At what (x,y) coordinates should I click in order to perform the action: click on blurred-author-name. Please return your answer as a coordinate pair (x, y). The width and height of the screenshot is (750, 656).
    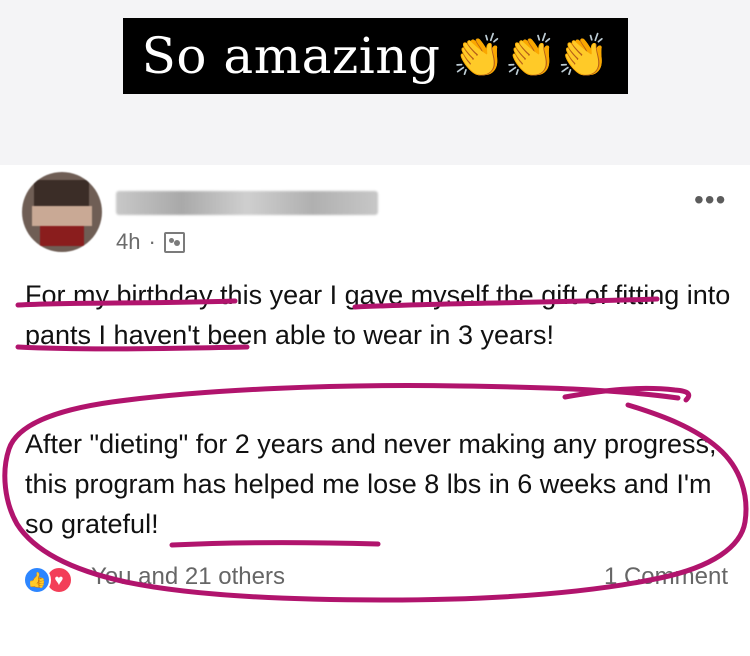
    Looking at the image, I should click on (247, 203).